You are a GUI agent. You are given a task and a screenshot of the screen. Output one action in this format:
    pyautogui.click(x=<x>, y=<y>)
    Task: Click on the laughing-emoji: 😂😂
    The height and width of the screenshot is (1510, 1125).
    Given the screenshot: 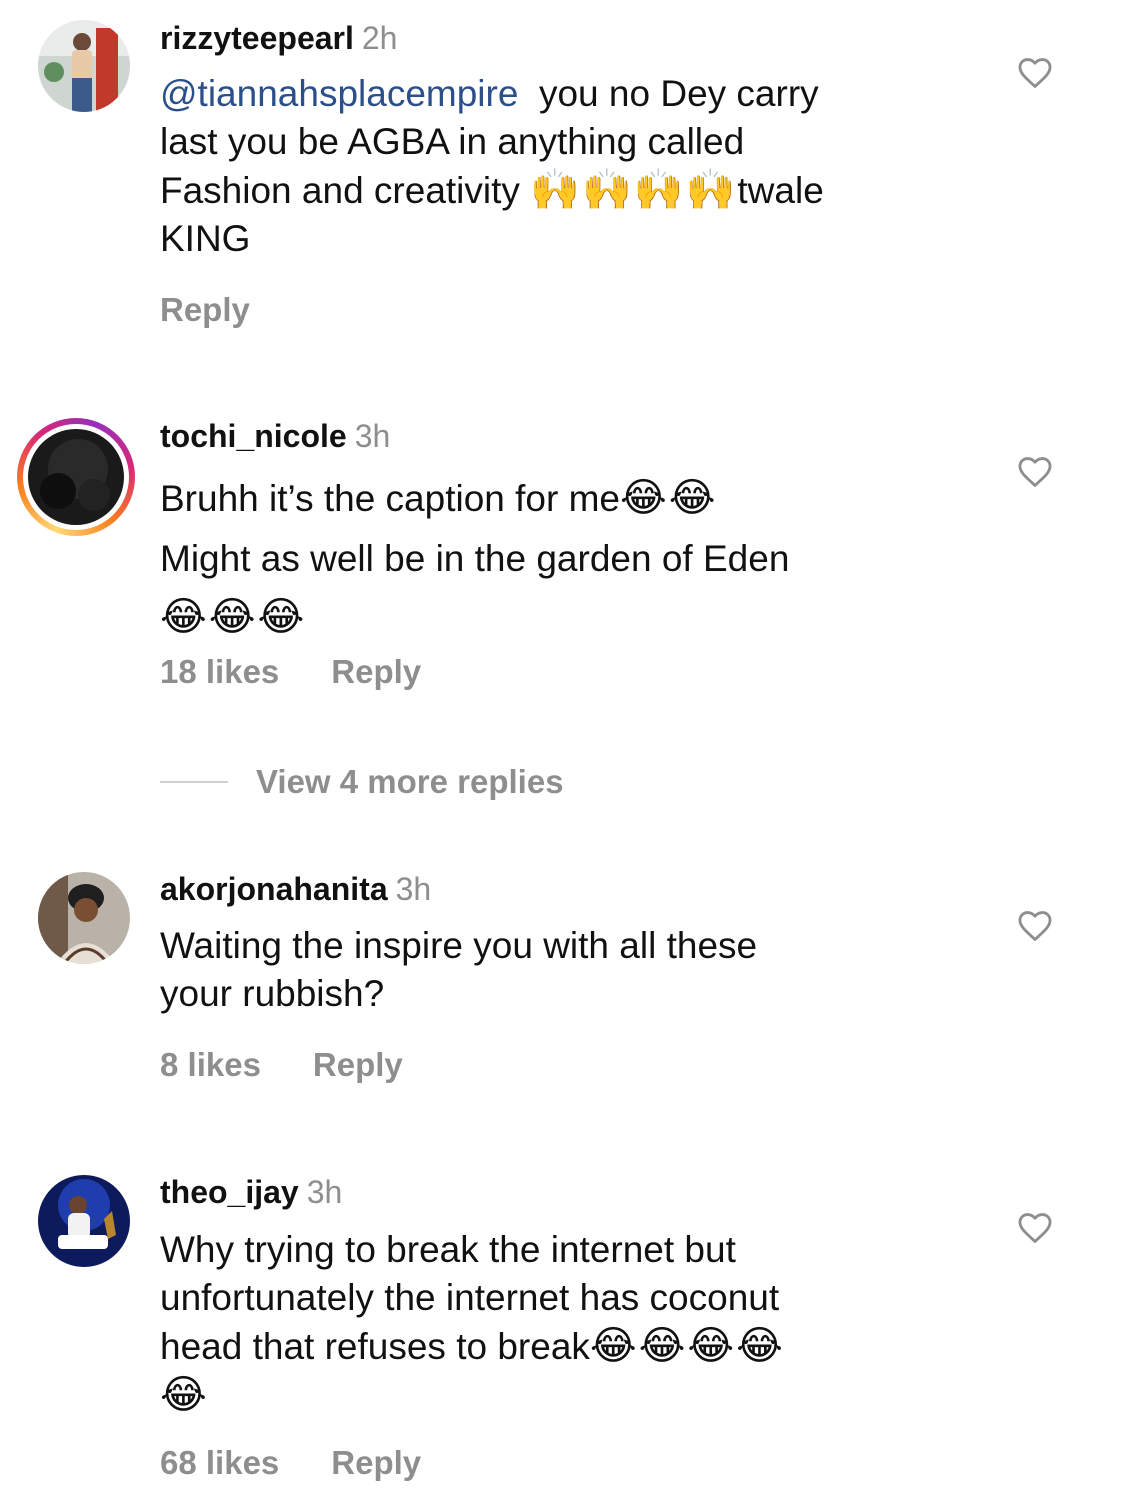 What is the action you would take?
    pyautogui.click(x=669, y=498)
    